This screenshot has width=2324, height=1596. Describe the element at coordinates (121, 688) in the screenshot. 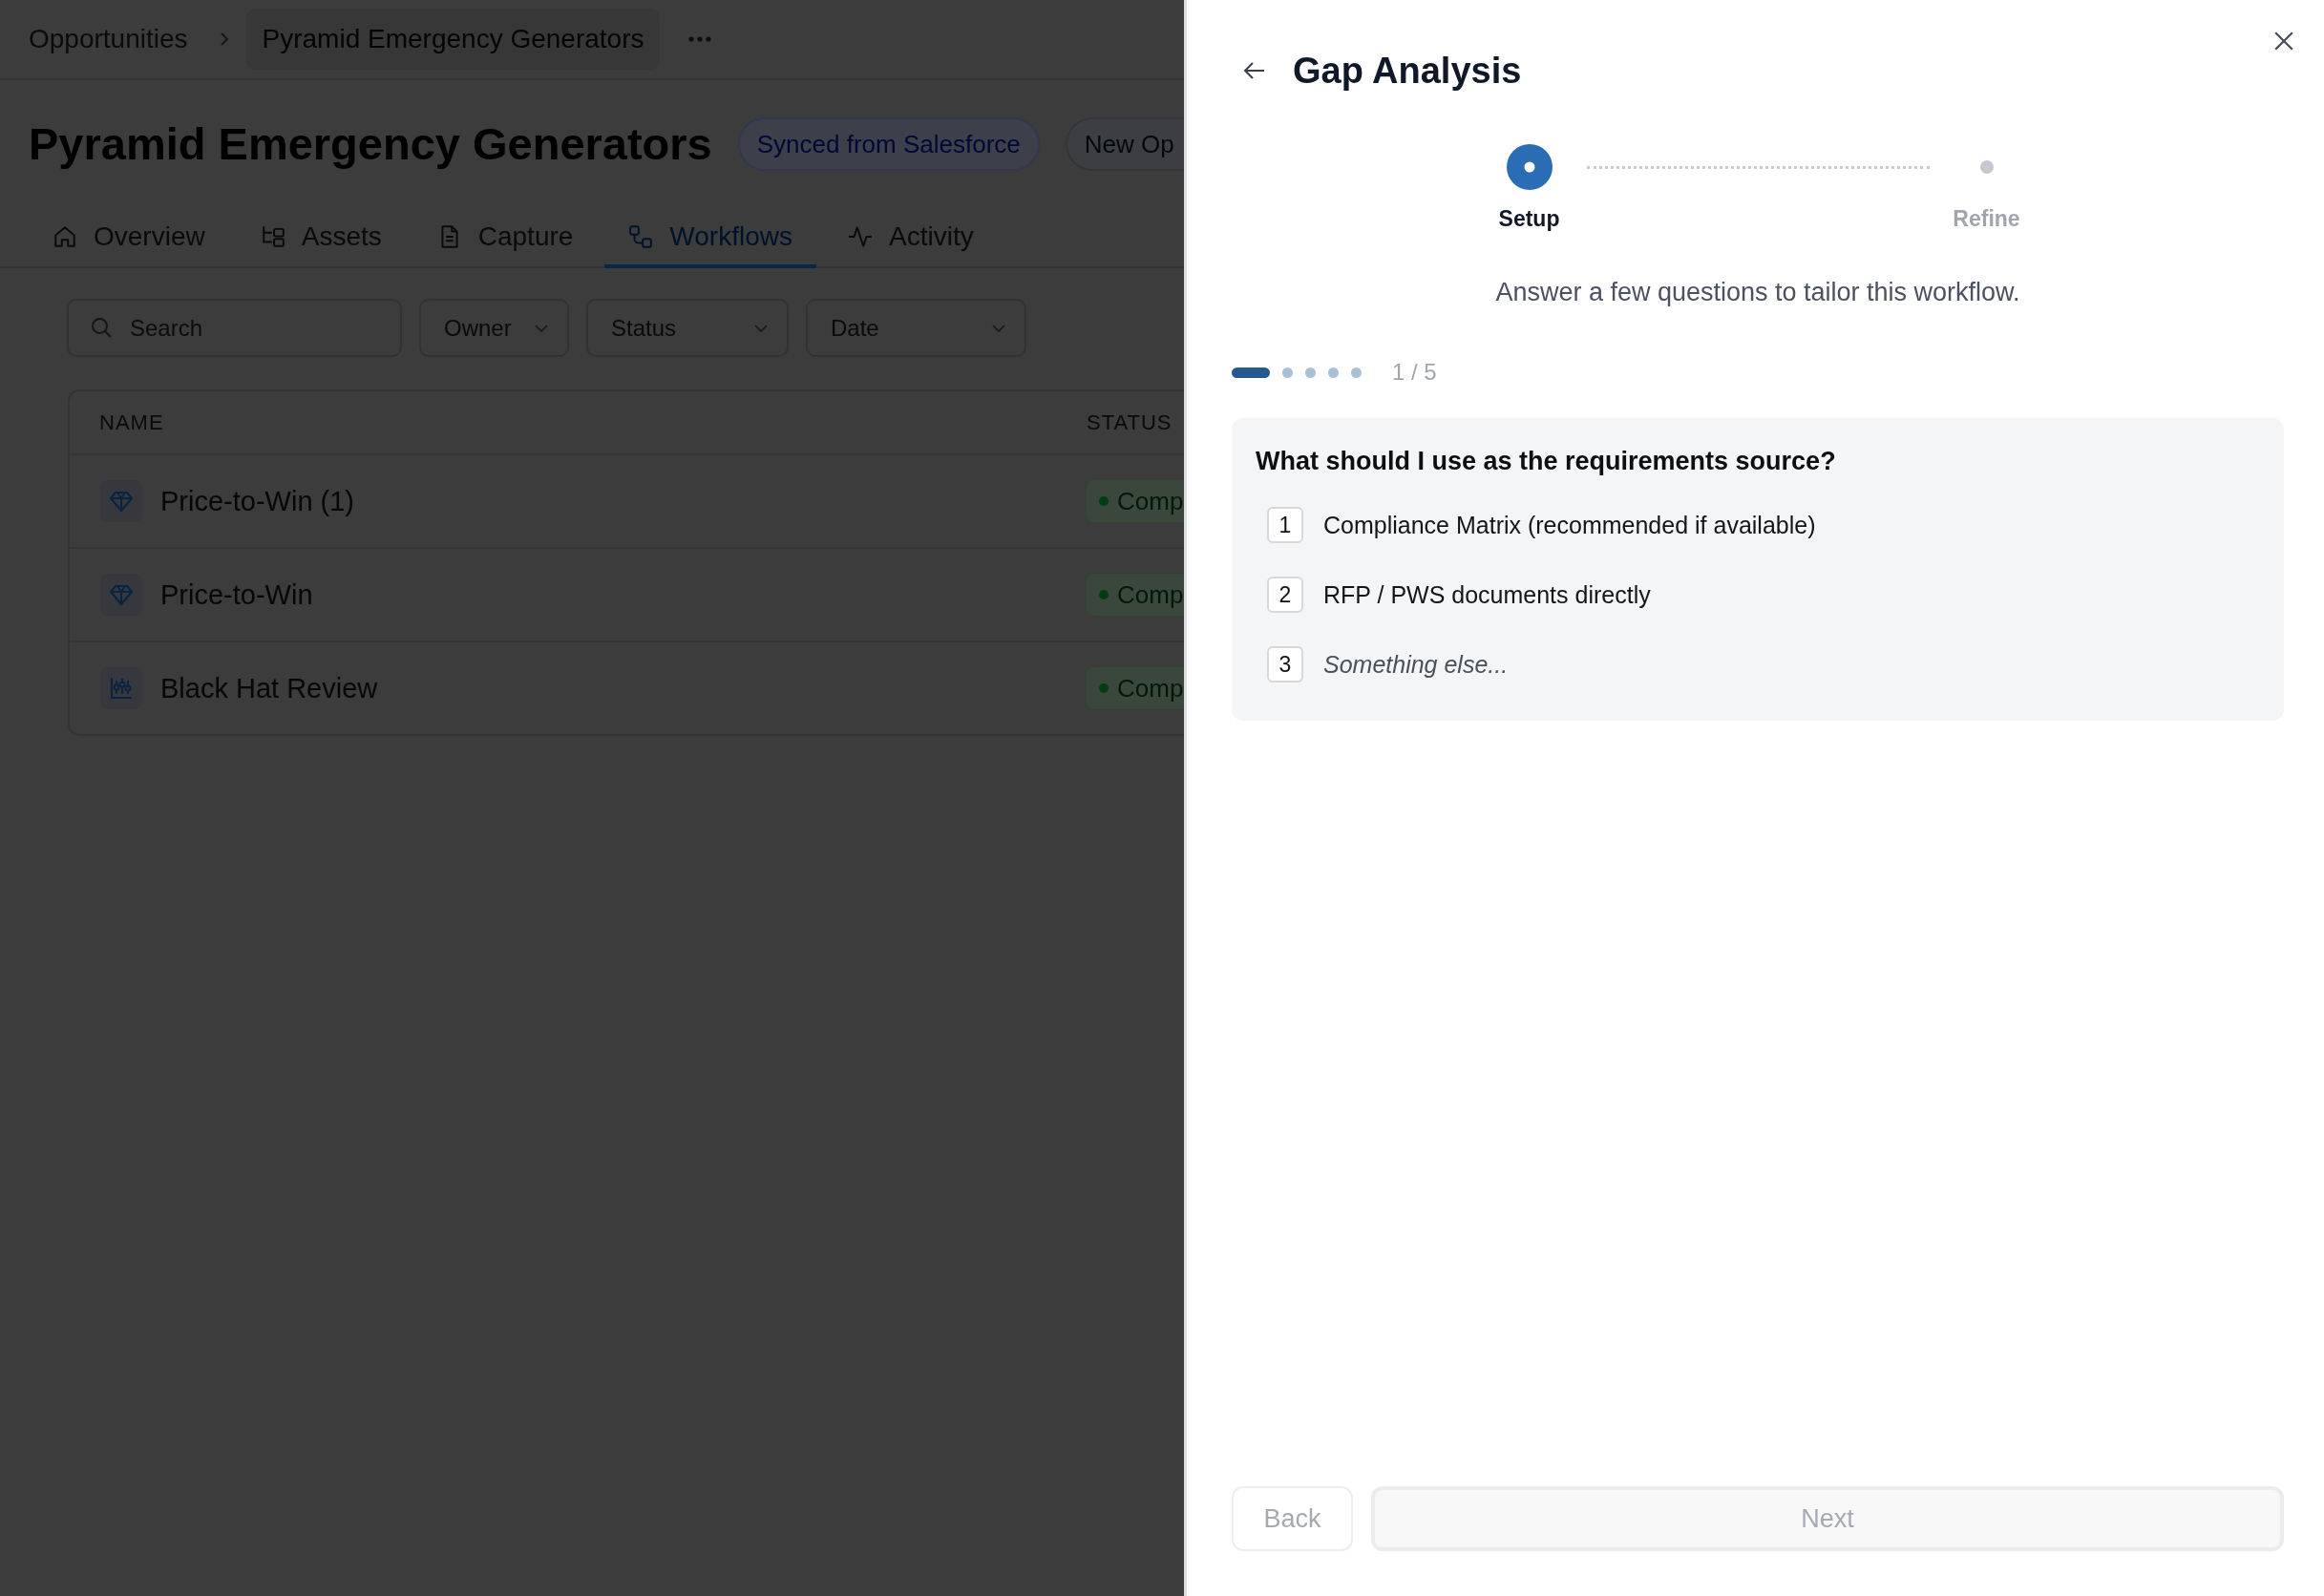

I see `chart-icon` at that location.